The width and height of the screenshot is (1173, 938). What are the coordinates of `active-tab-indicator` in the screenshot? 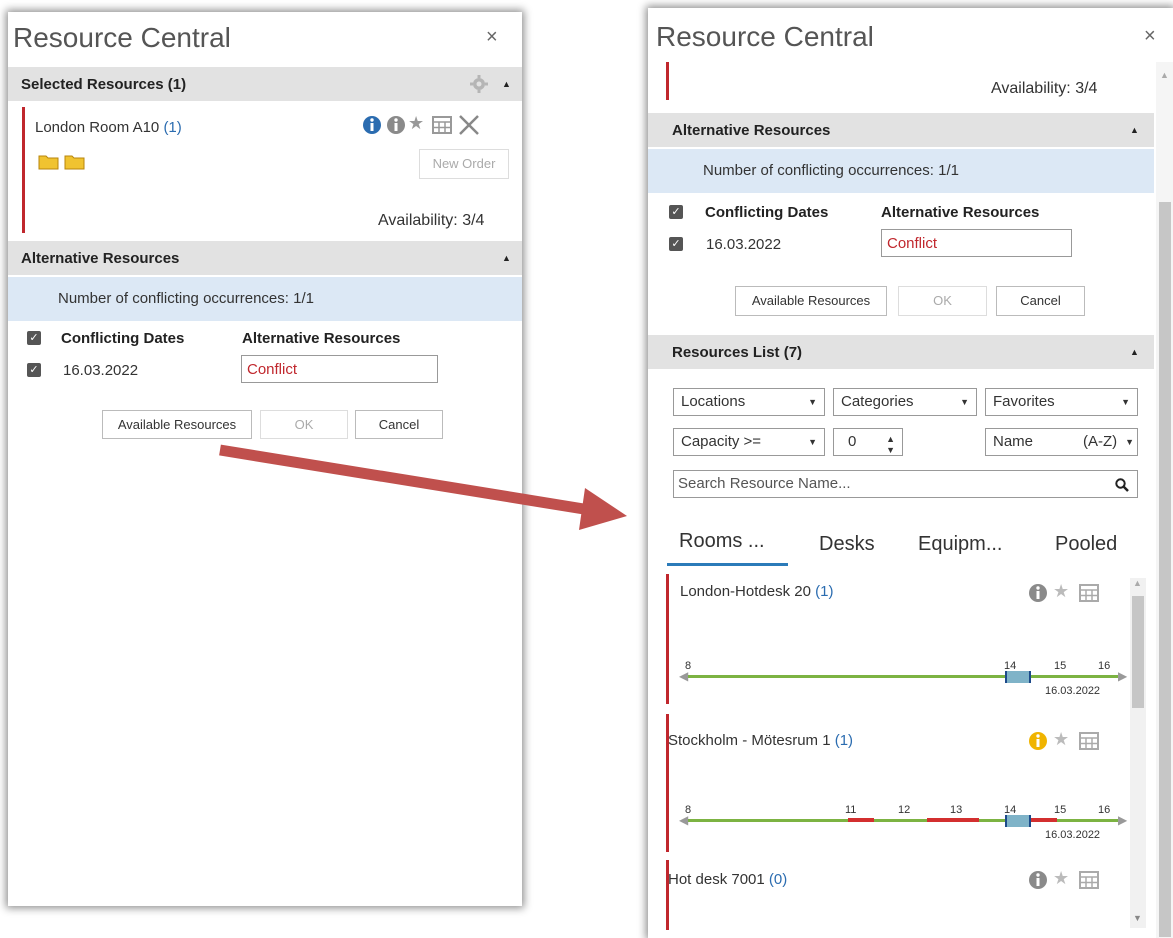 It's located at (727, 564).